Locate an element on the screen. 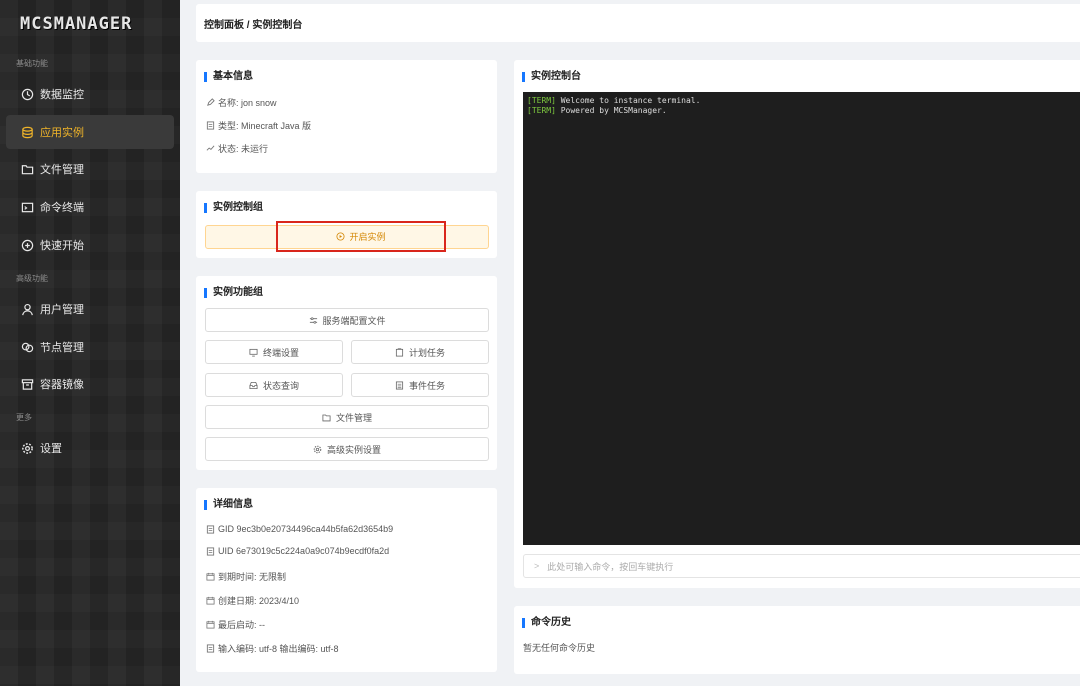 The width and height of the screenshot is (1080, 686). card-title: 实例功能组 is located at coordinates (233, 293).